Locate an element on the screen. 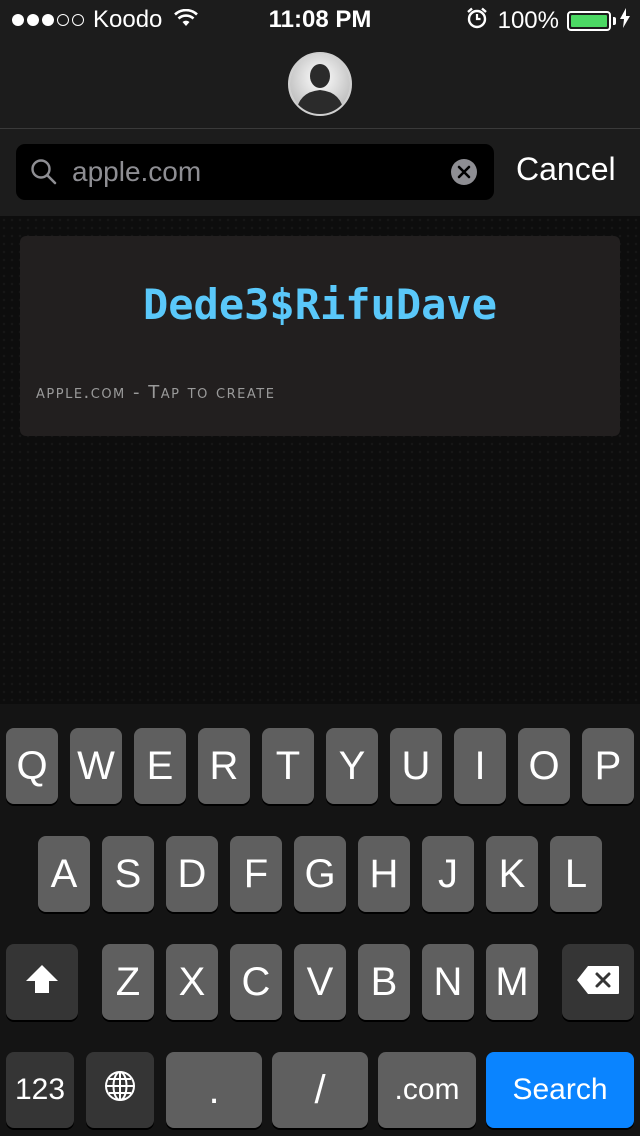 This screenshot has width=640, height=1136. battery-icon is located at coordinates (589, 20).